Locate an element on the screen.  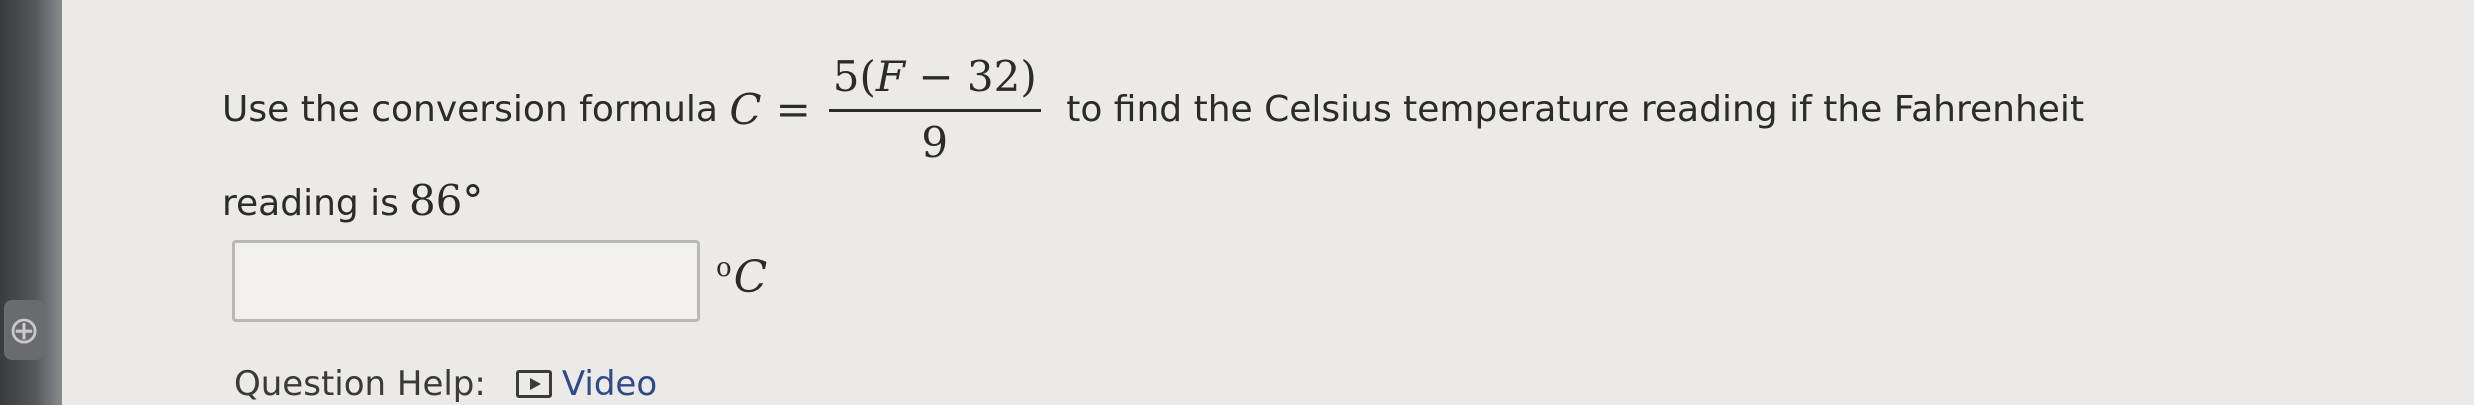
video-link-label: Video is located at coordinates (609, 384).